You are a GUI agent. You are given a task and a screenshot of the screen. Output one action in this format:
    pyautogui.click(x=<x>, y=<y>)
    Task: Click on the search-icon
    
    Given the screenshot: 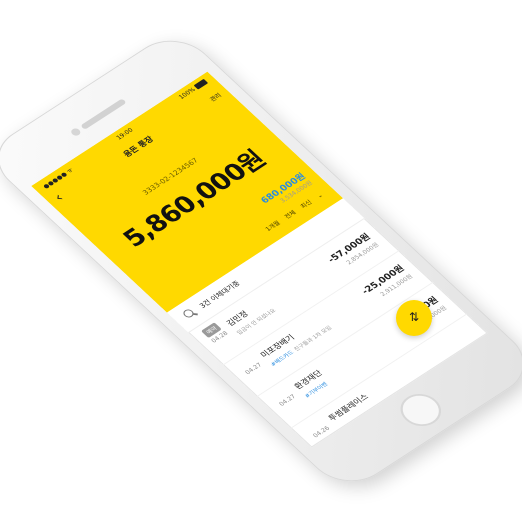 What is the action you would take?
    pyautogui.click(x=188, y=313)
    